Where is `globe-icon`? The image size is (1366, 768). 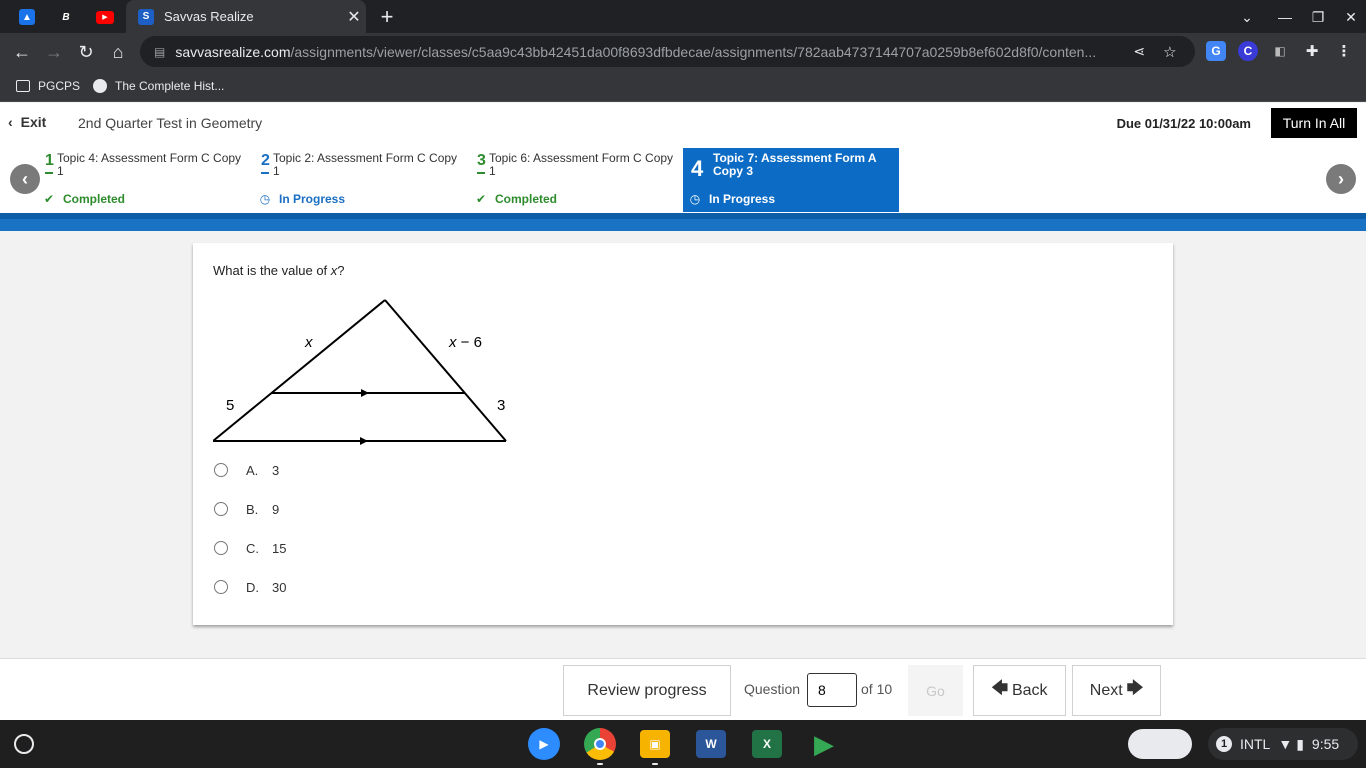 globe-icon is located at coordinates (100, 86).